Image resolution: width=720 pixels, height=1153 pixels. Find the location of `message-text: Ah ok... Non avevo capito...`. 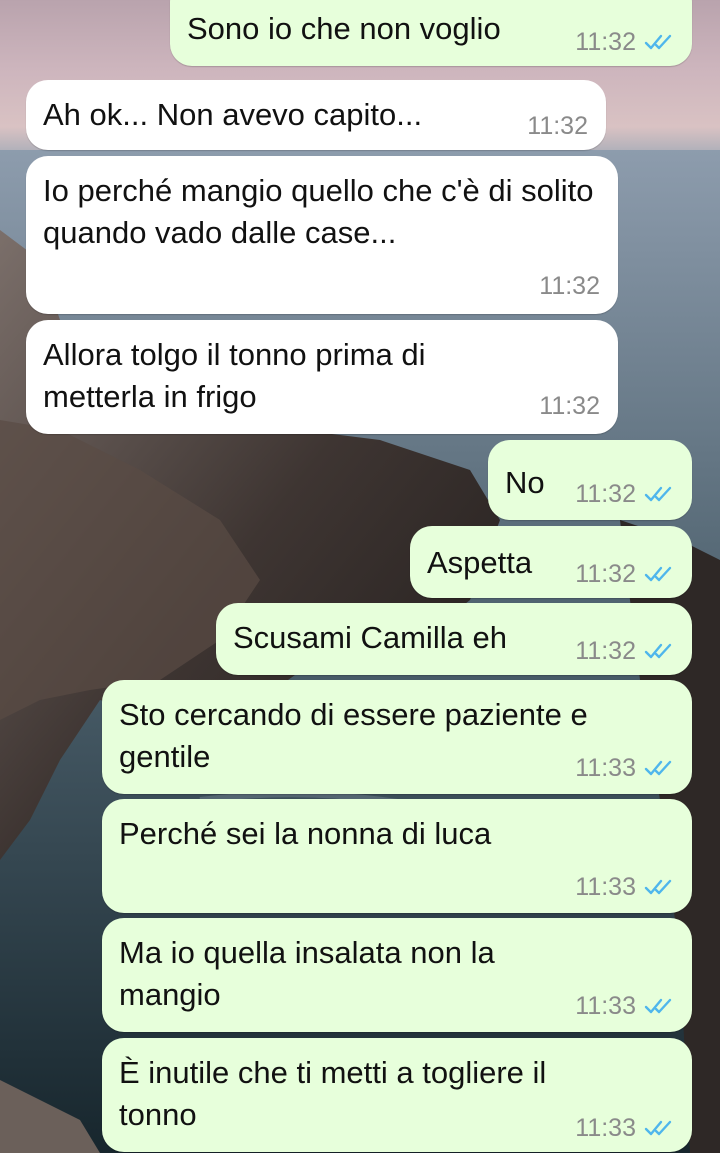

message-text: Ah ok... Non avevo capito... is located at coordinates (233, 114).